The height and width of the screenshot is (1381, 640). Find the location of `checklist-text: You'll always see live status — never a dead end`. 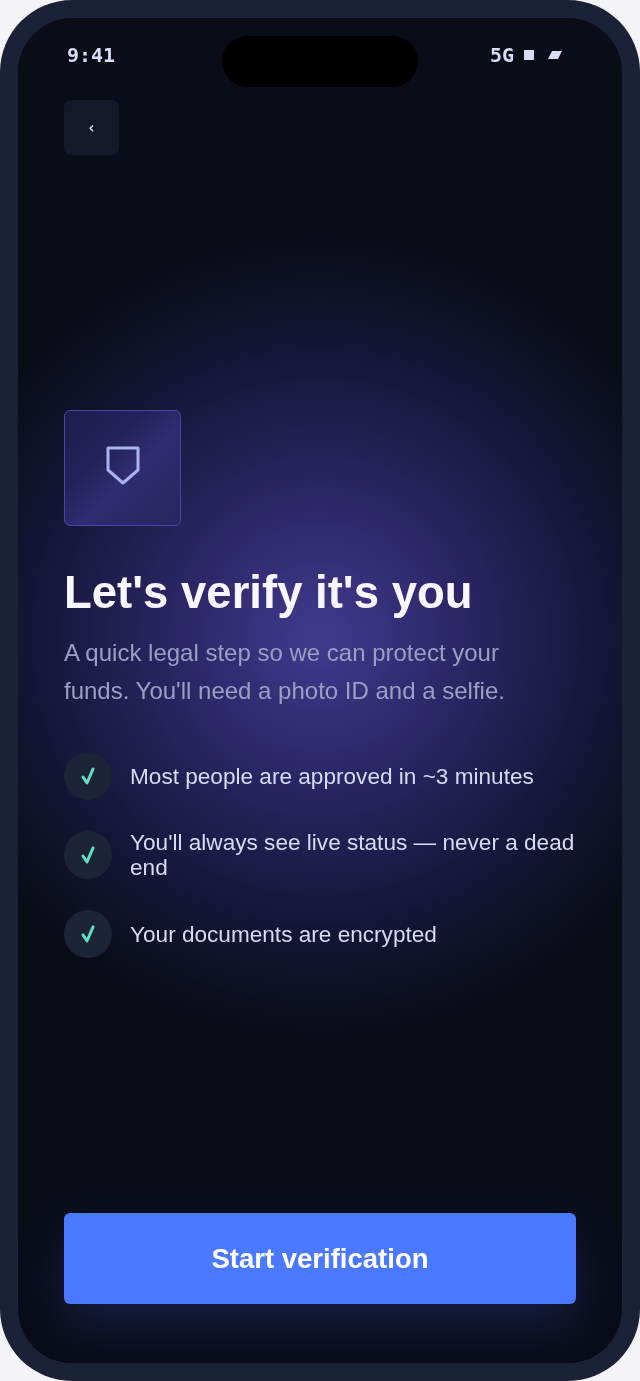

checklist-text: You'll always see live status — never a dead end is located at coordinates (353, 855).